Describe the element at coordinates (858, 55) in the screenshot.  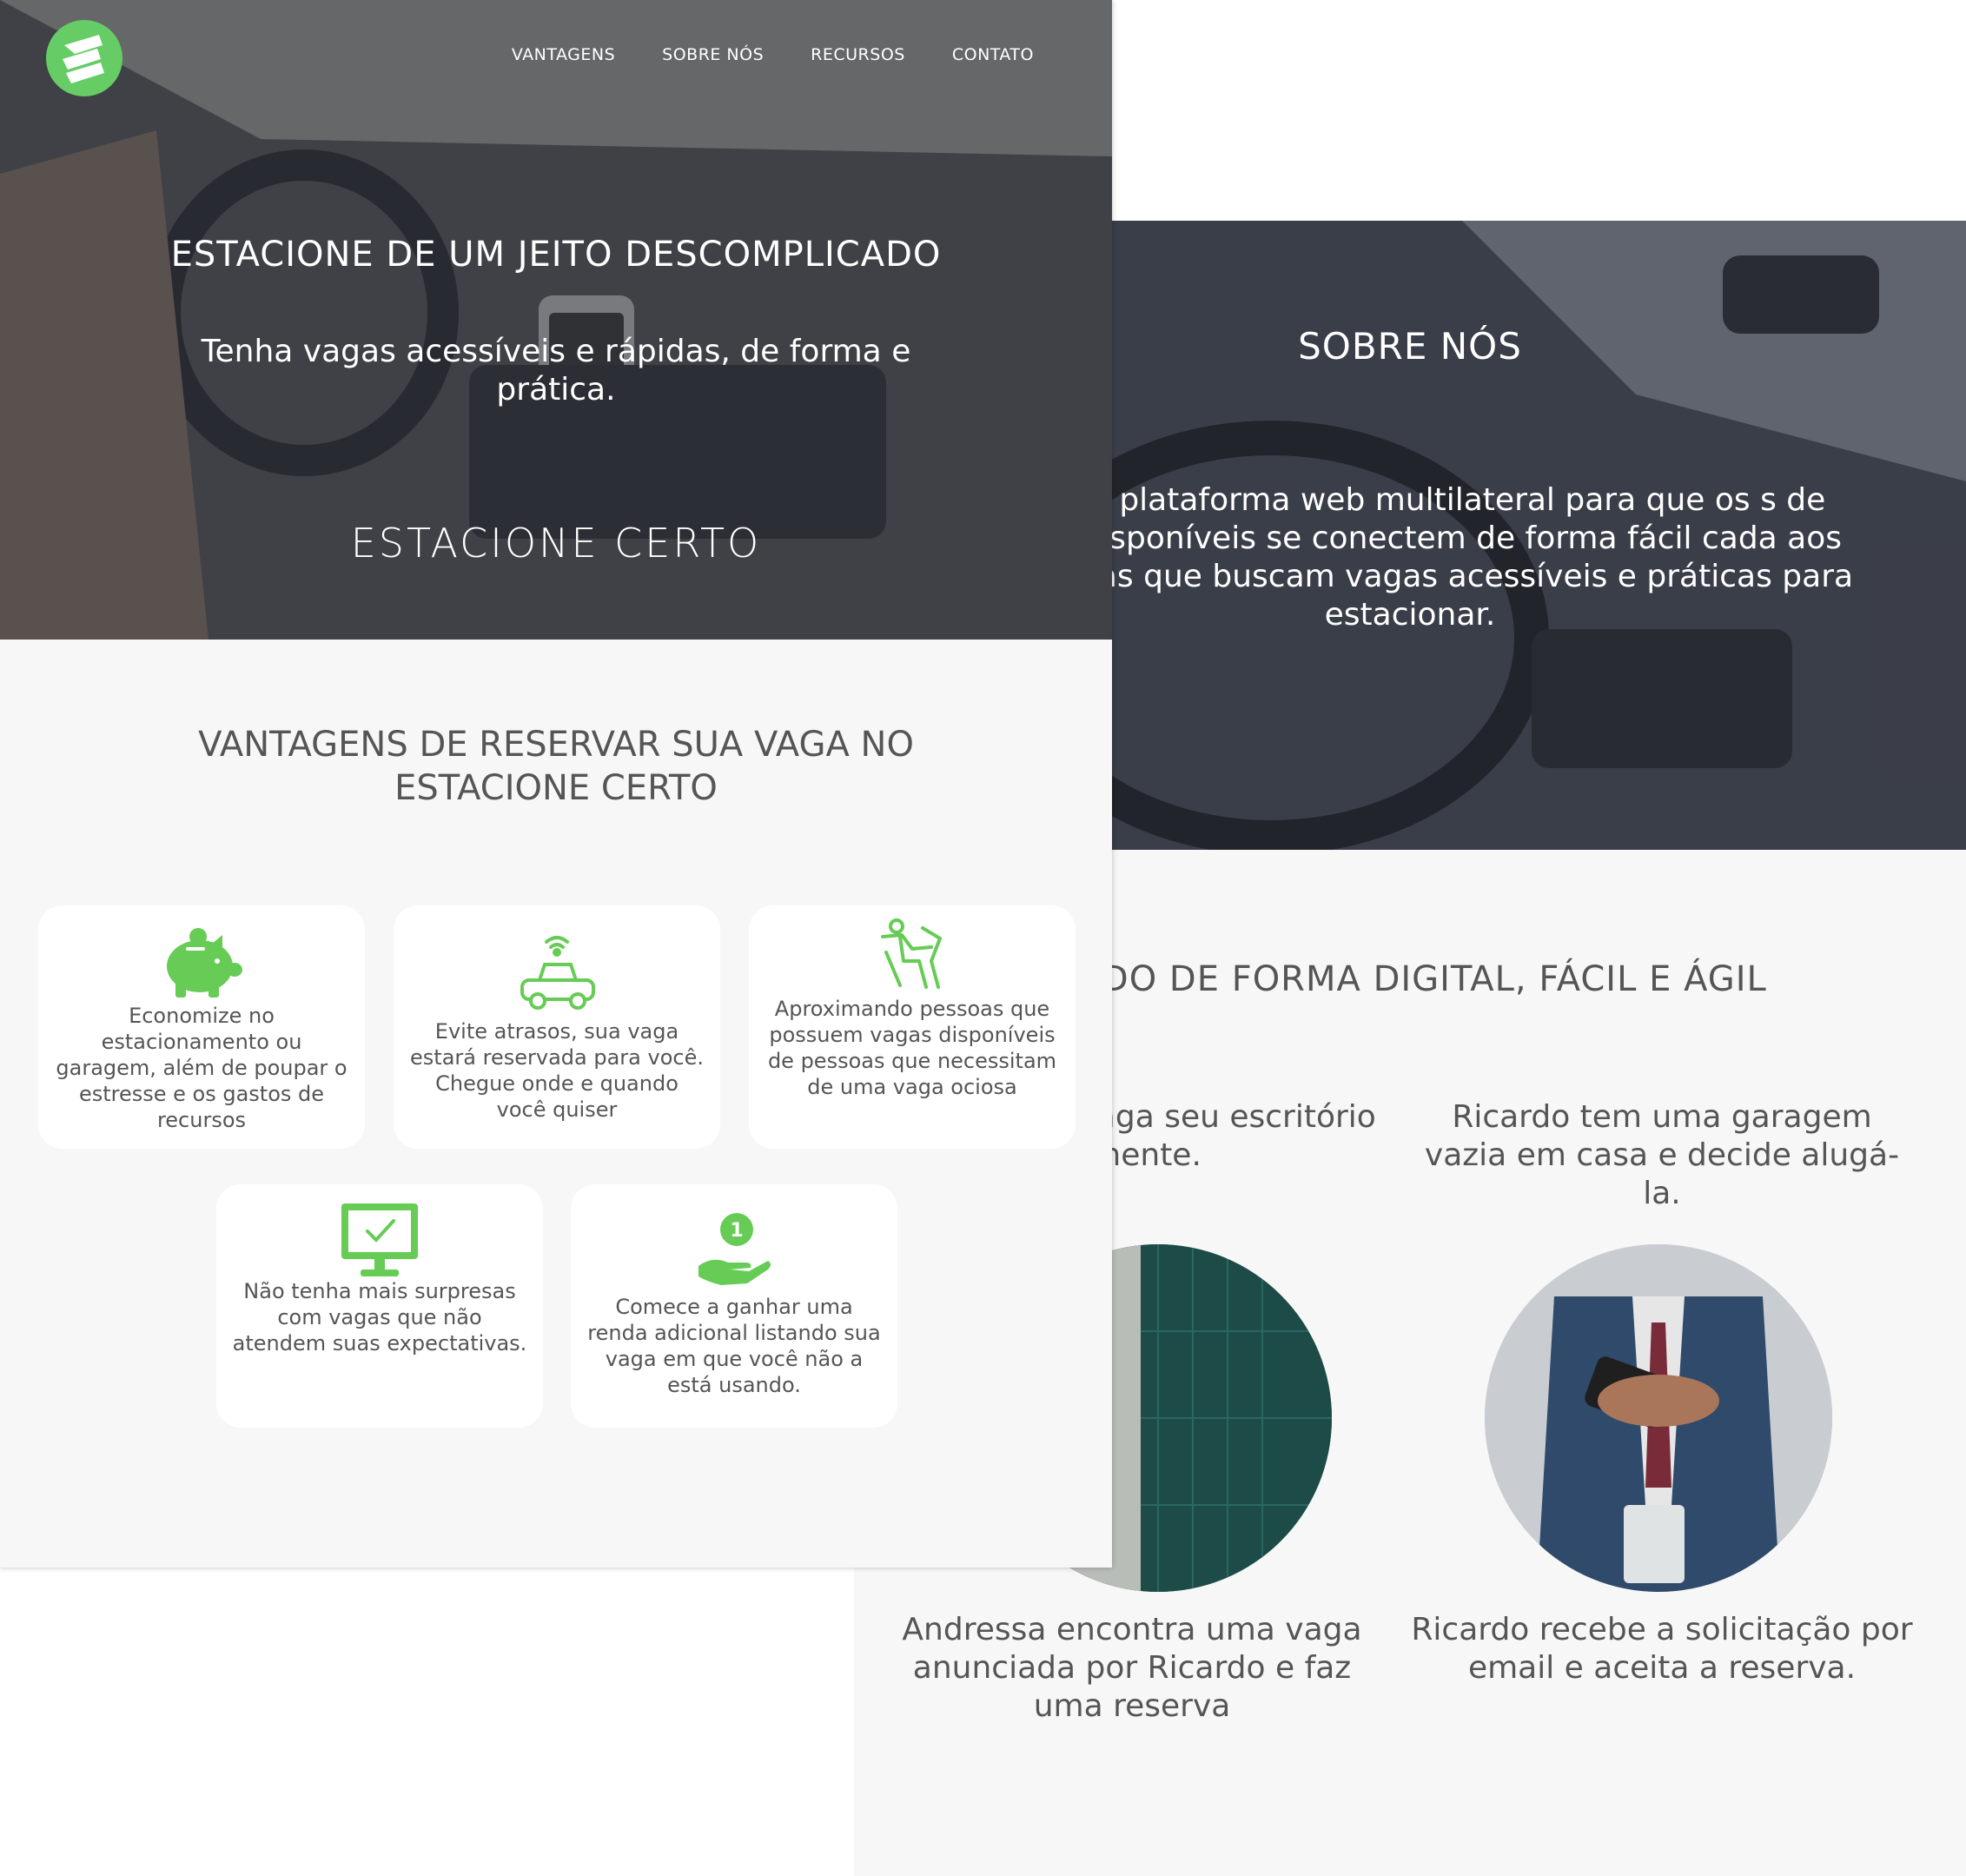
I see `nav-link-recursos: RECURSOS` at that location.